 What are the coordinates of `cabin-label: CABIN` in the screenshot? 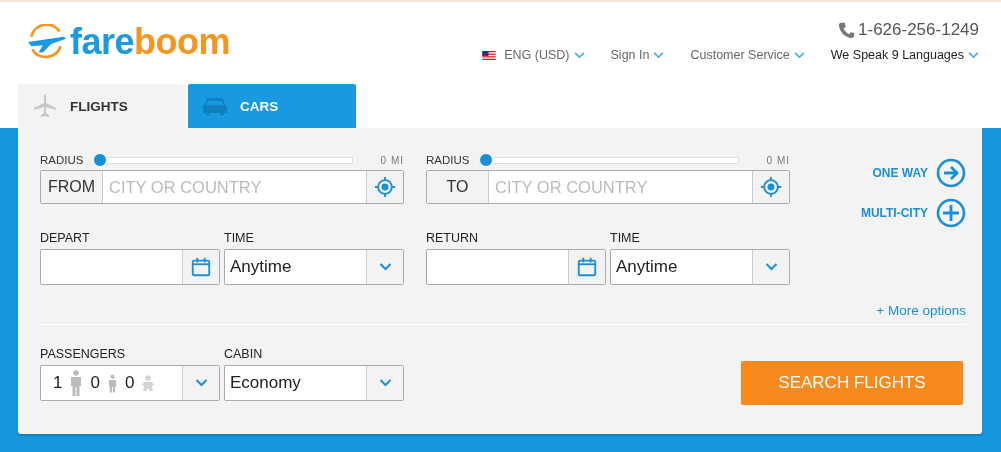 It's located at (244, 355).